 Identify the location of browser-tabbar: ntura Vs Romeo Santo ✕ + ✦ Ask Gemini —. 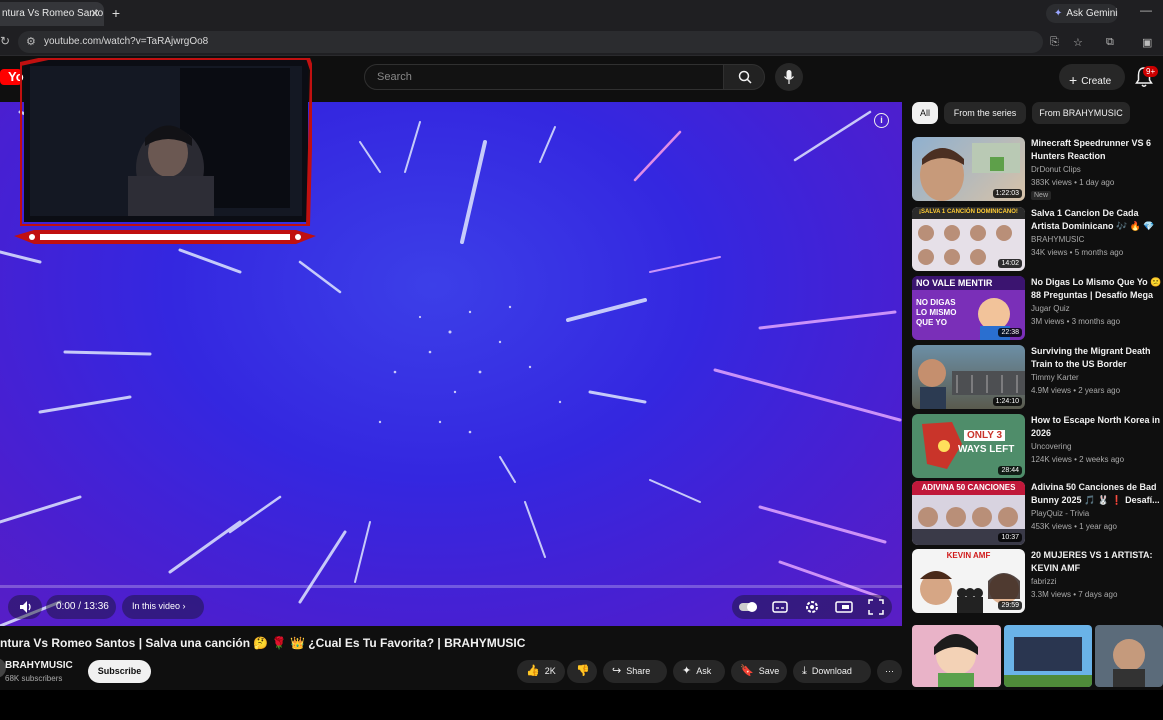
(581, 14).